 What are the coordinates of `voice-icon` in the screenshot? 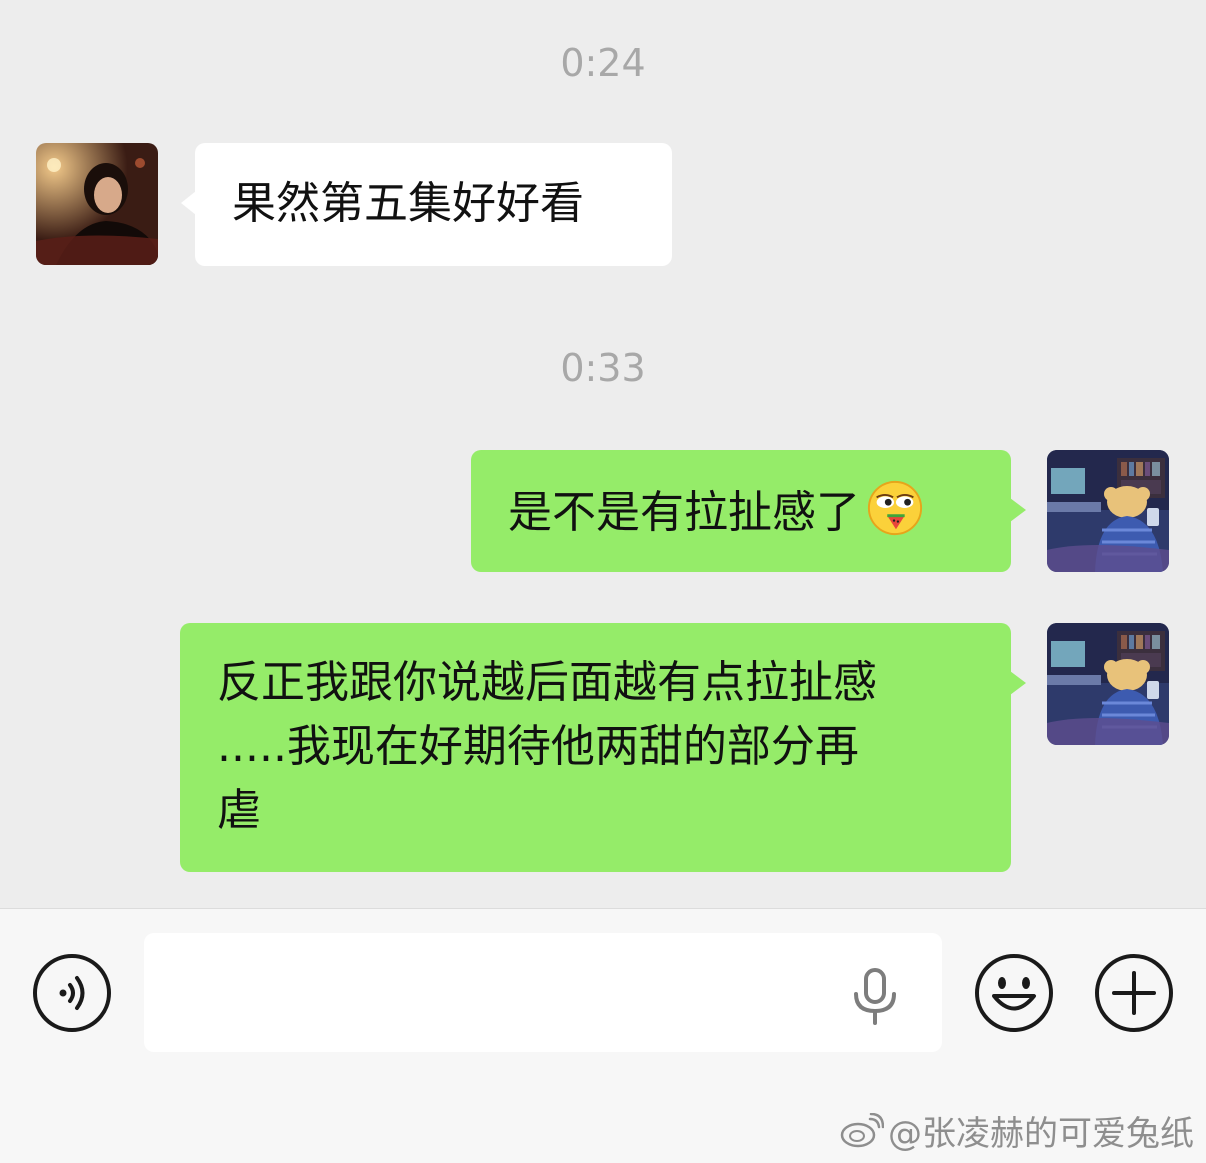 It's located at (72, 993).